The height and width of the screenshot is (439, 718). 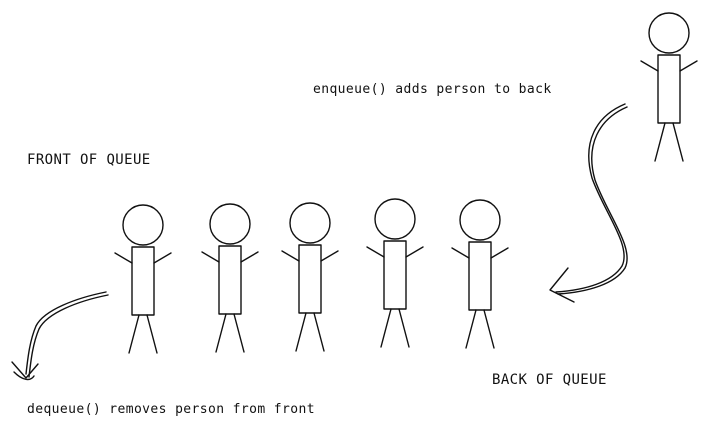 I want to click on enqueue-arrow, so click(x=588, y=203).